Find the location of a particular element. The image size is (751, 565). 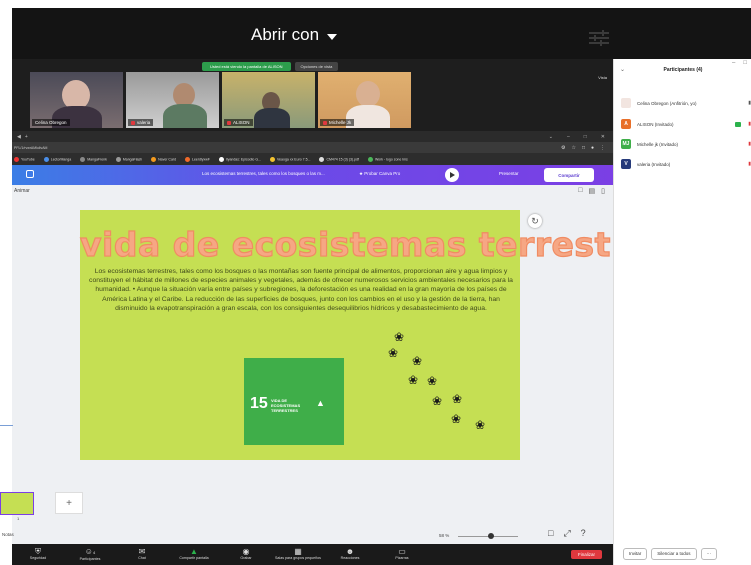

breakout-icon: ▦ is located at coordinates (298, 551).